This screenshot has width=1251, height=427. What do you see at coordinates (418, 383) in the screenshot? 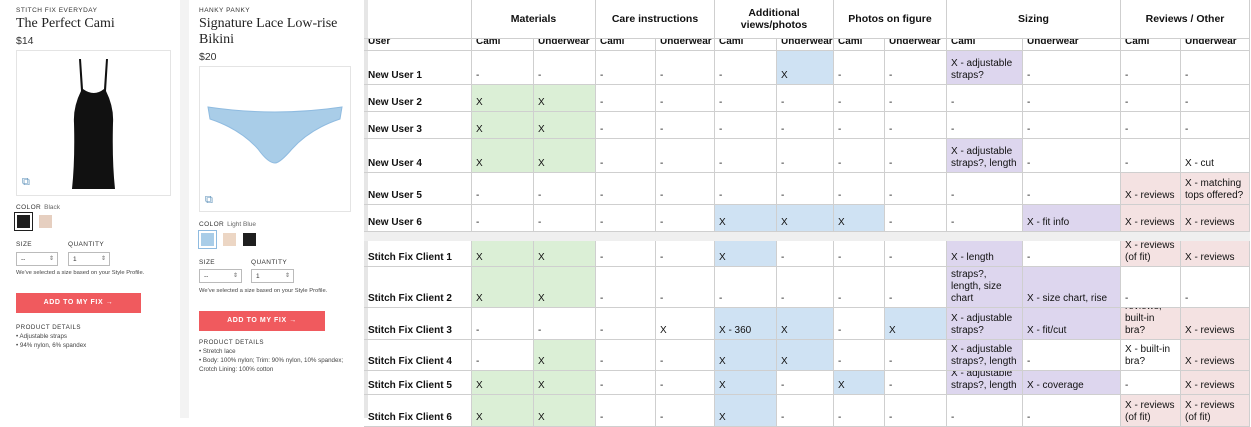
I see `row-user-label: Stitch Fix Client 5` at bounding box center [418, 383].